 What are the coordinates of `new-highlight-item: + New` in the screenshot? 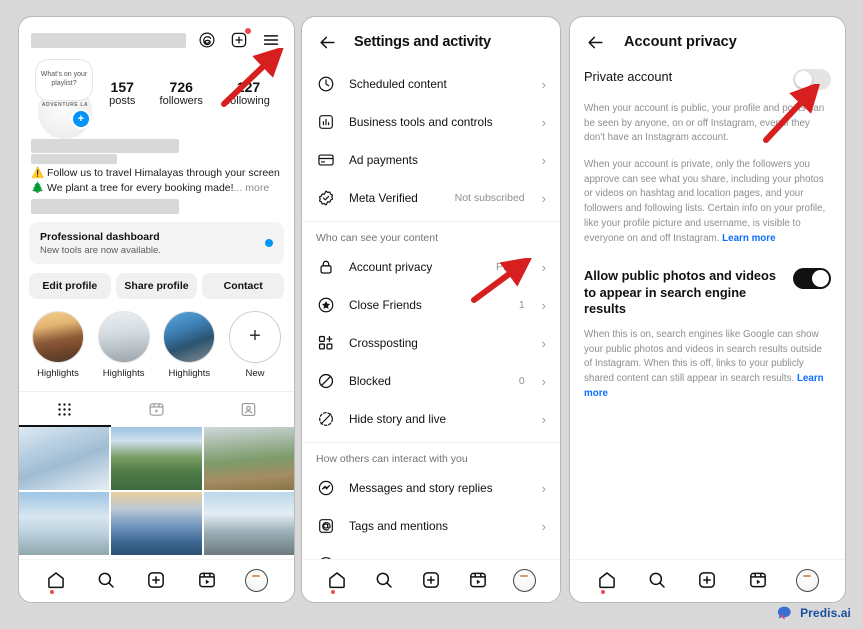 It's located at (255, 344).